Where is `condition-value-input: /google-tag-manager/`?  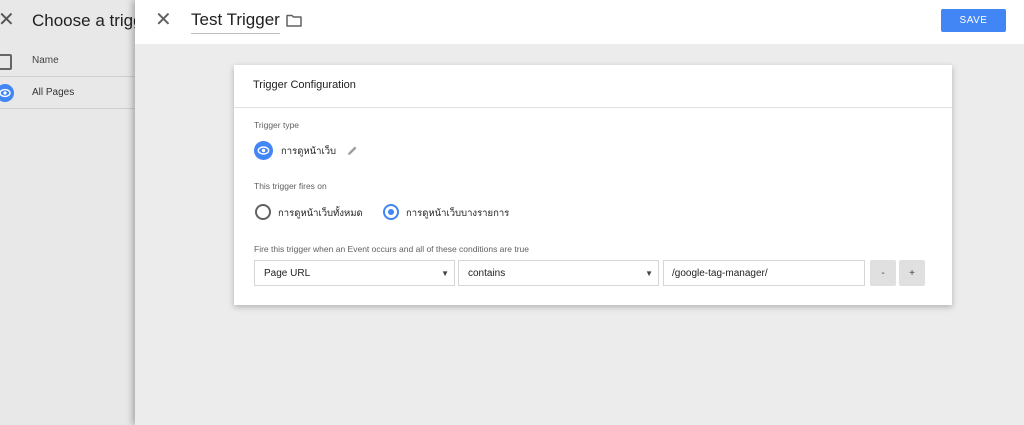
condition-value-input: /google-tag-manager/ is located at coordinates (764, 273).